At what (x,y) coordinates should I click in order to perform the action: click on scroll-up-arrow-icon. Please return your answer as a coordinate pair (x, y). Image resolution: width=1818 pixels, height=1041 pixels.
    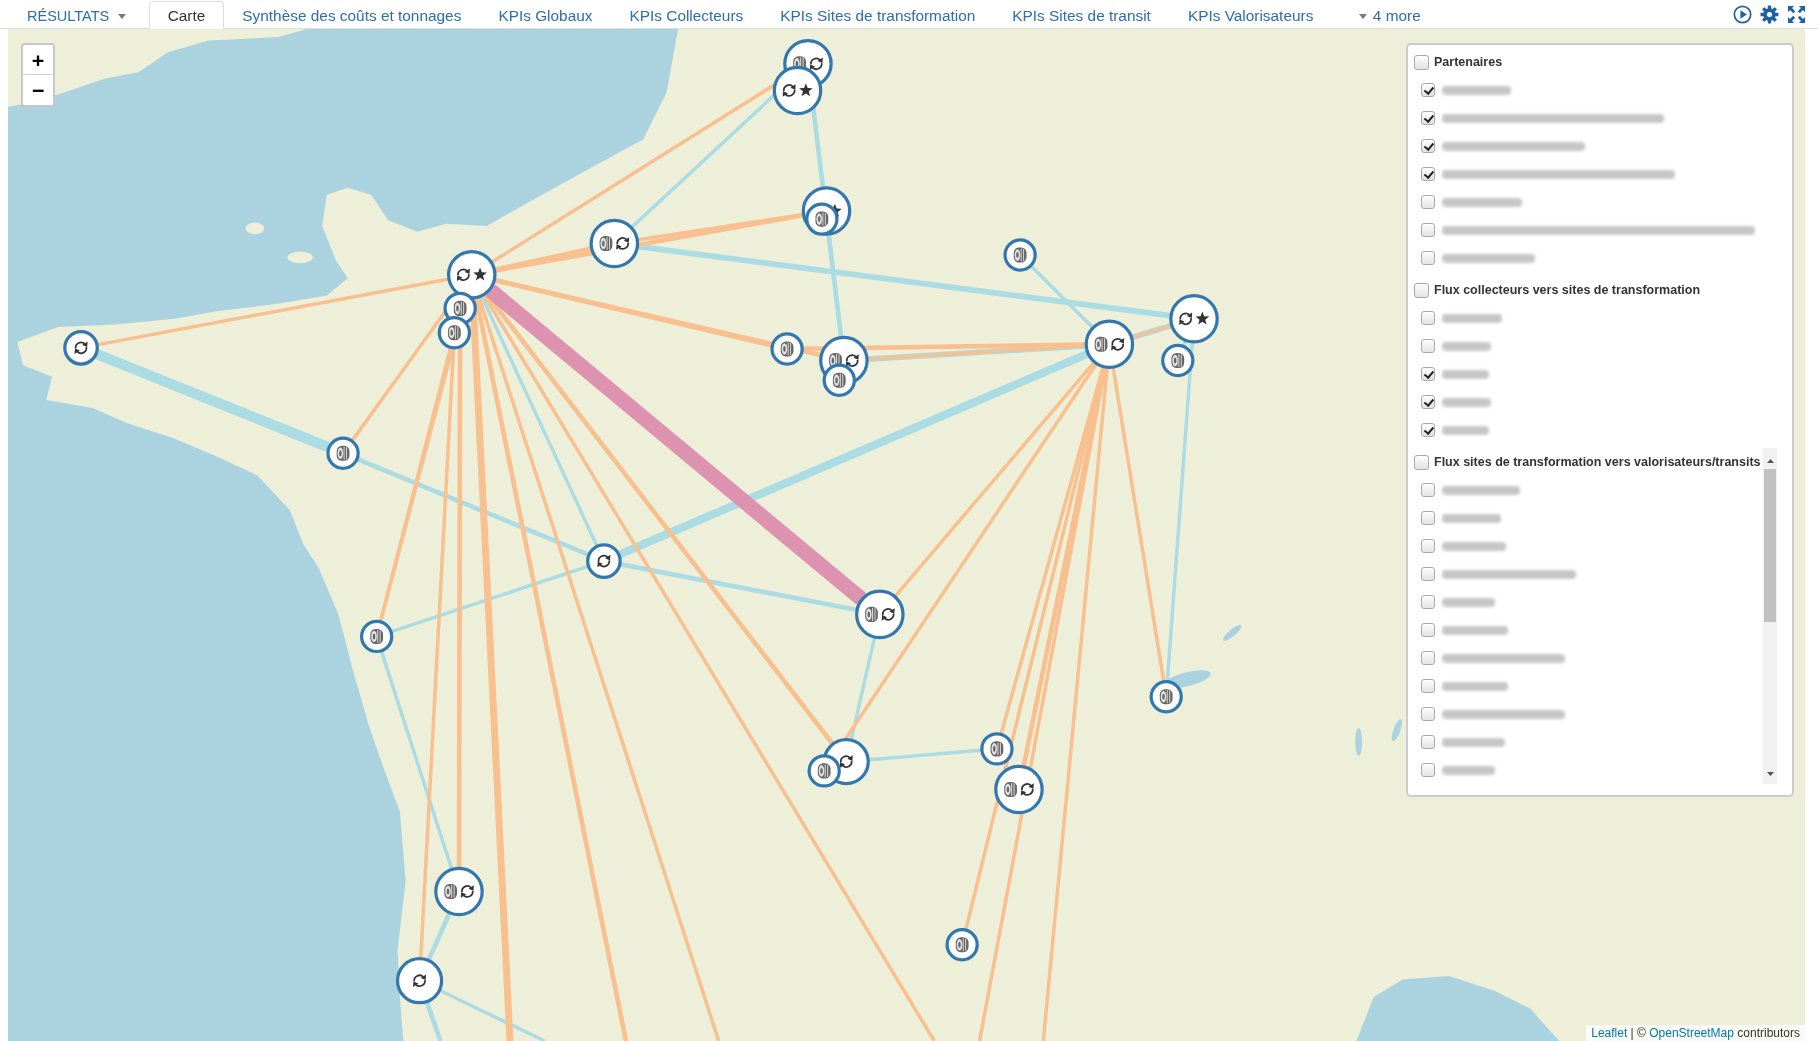
    Looking at the image, I should click on (1770, 461).